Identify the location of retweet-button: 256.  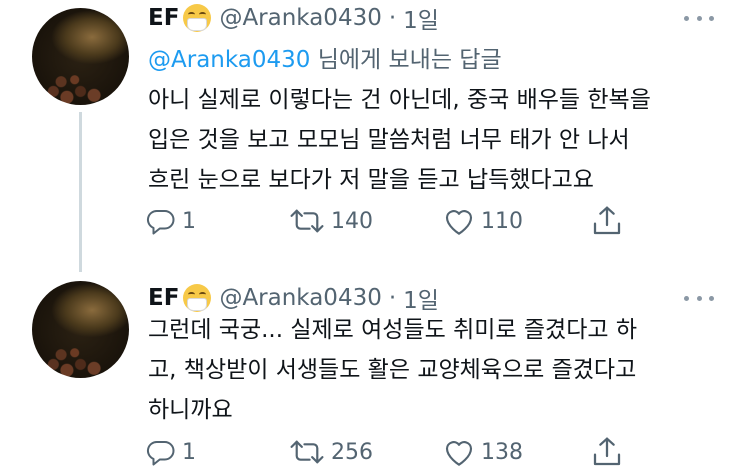
(331, 452).